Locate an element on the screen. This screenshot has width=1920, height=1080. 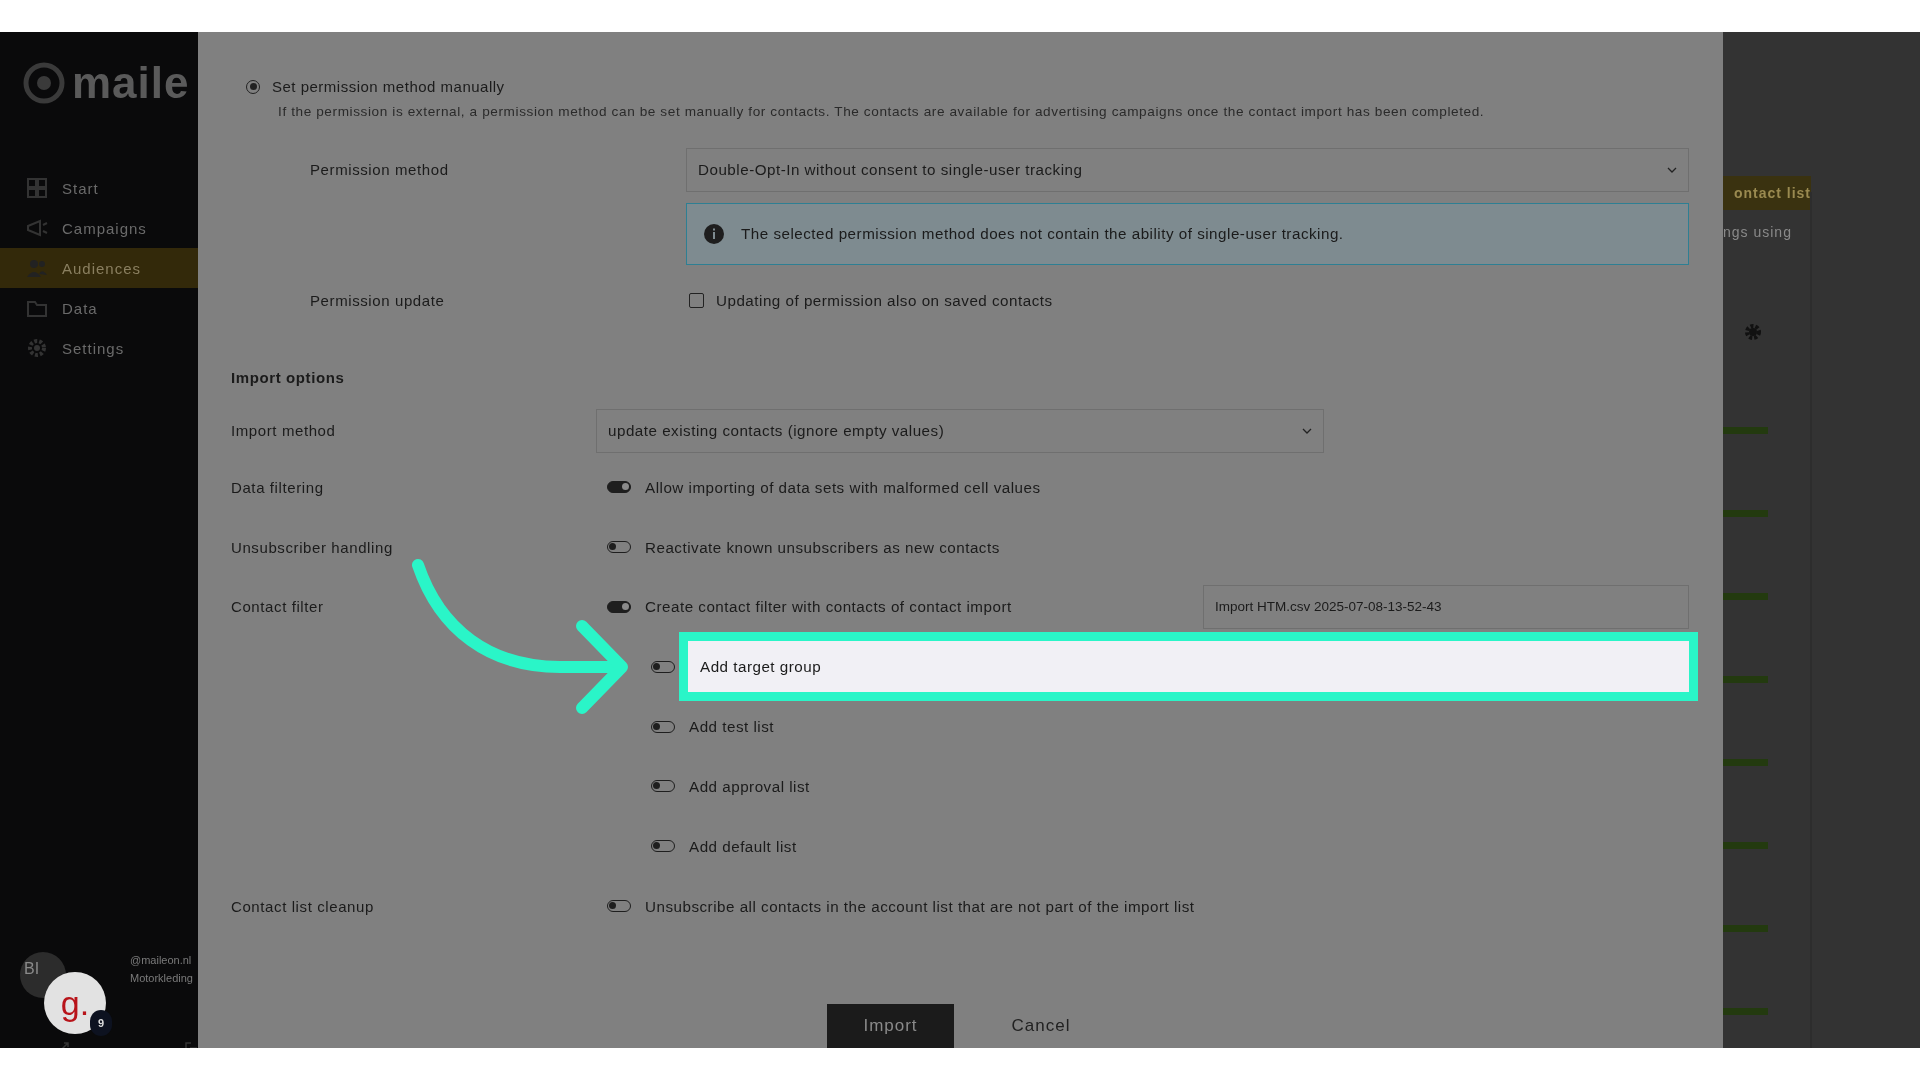
nav-item: Settings is located at coordinates (99, 348).